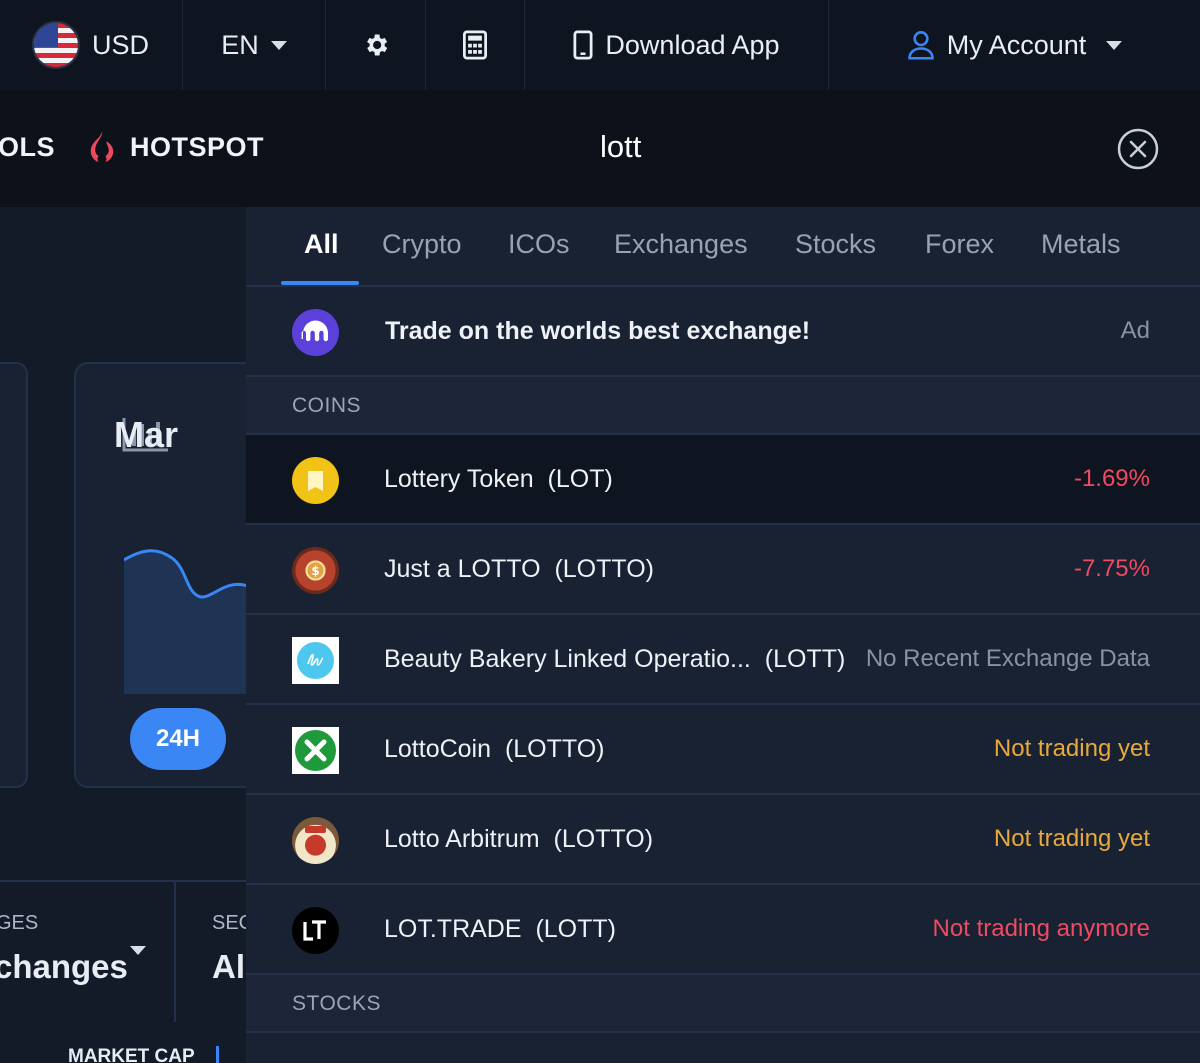 The height and width of the screenshot is (1063, 1200). I want to click on coin-result-row: LOT.TRADE (LOTT) Not trading anymore, so click(723, 930).